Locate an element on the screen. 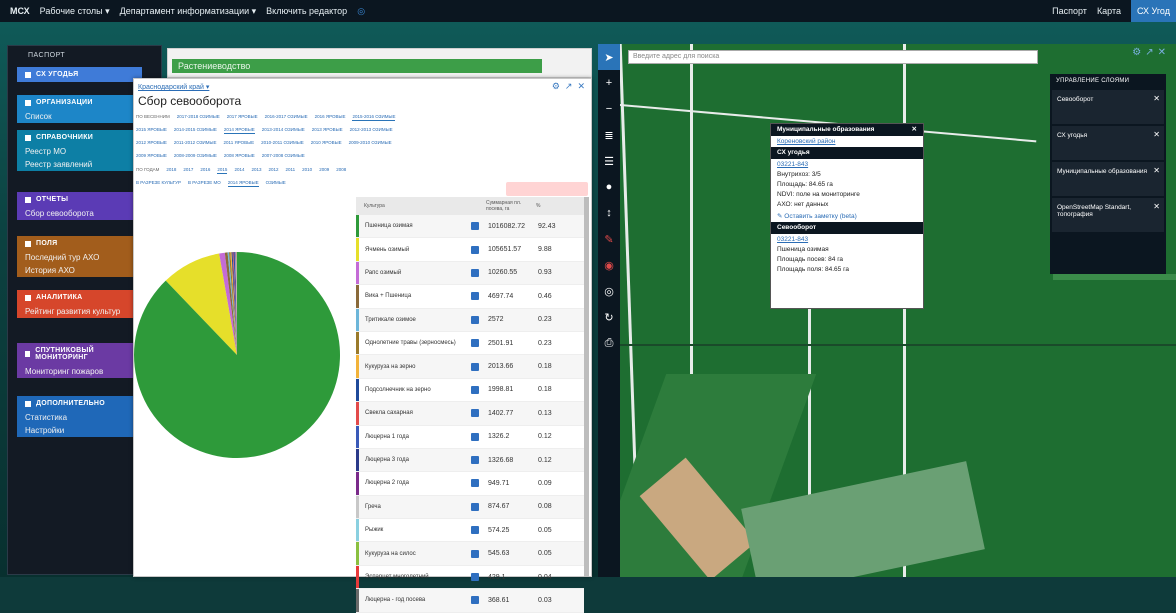  nav-item: Статистика is located at coordinates (79, 417).